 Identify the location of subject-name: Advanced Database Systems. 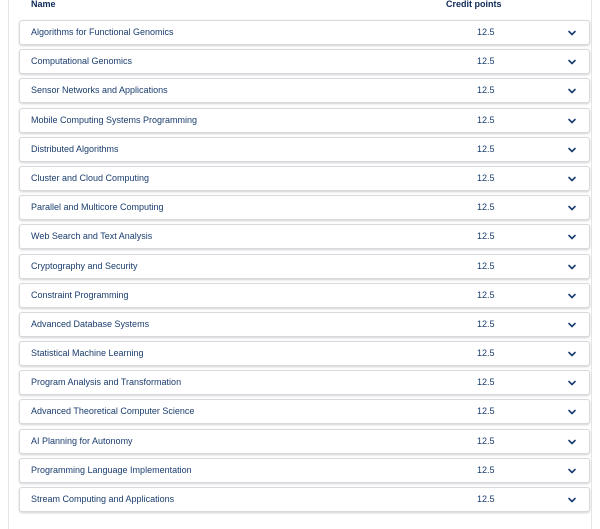
(90, 323).